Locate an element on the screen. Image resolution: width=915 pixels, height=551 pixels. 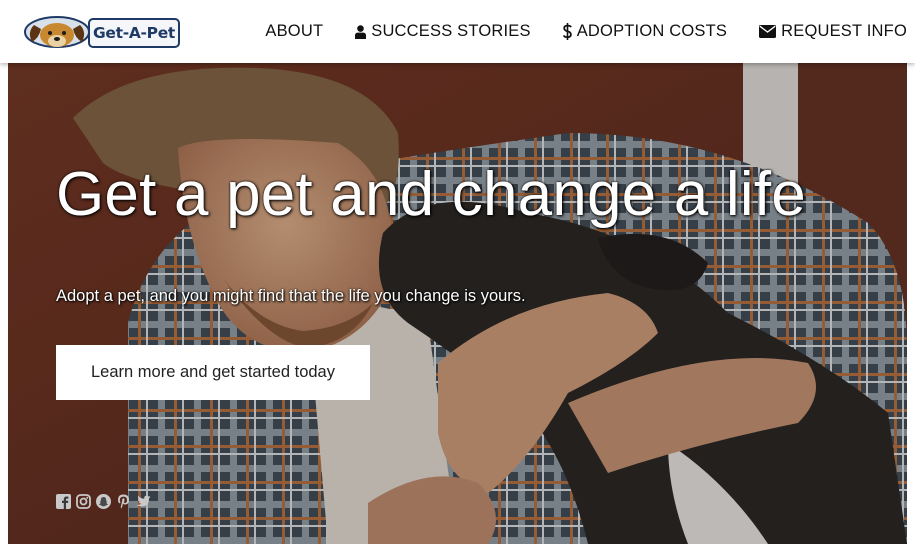
nav-about-label: ABOUT is located at coordinates (294, 31).